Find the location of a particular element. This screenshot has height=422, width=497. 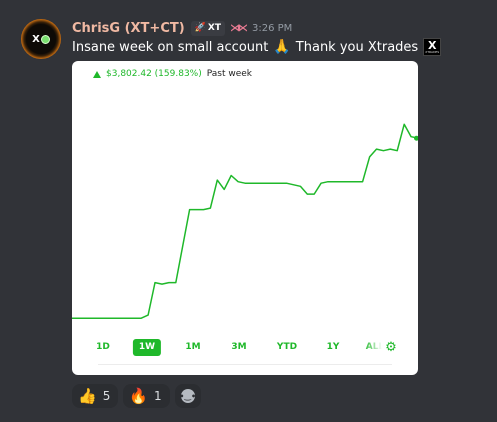

username: ChrisG (XT+CT) is located at coordinates (128, 28).